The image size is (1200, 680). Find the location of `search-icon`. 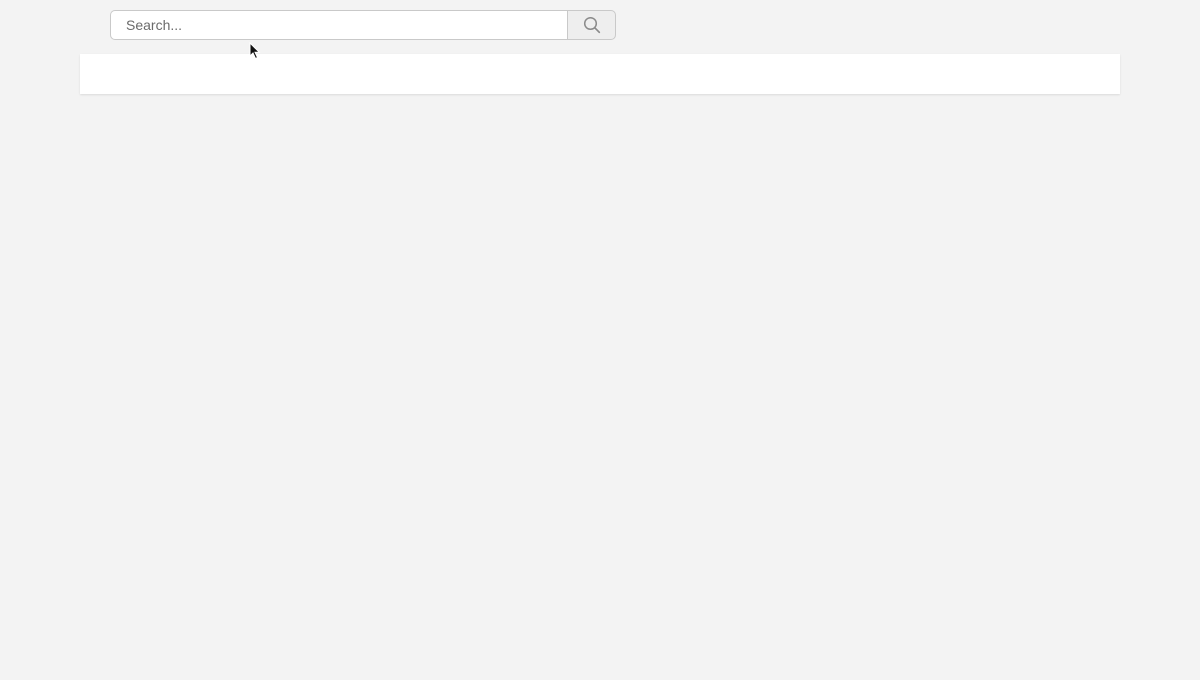

search-icon is located at coordinates (592, 25).